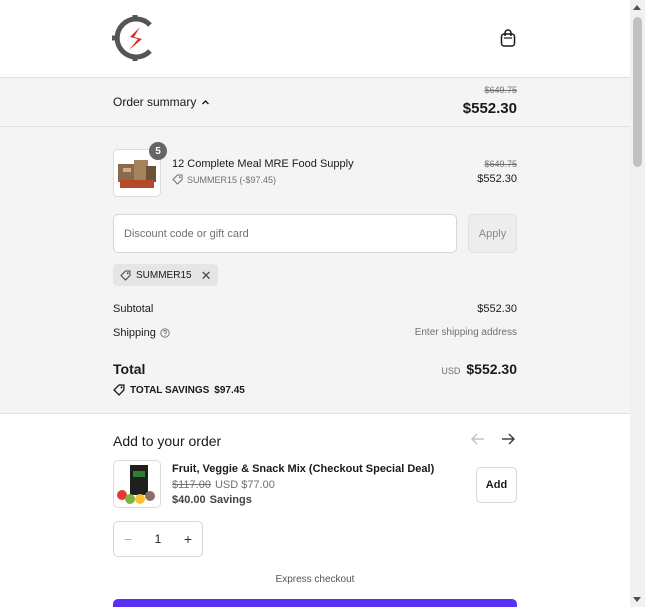 This screenshot has width=645, height=607. What do you see at coordinates (315, 102) in the screenshot?
I see `order-summary-bar: Order summary $649.75 $552.30` at bounding box center [315, 102].